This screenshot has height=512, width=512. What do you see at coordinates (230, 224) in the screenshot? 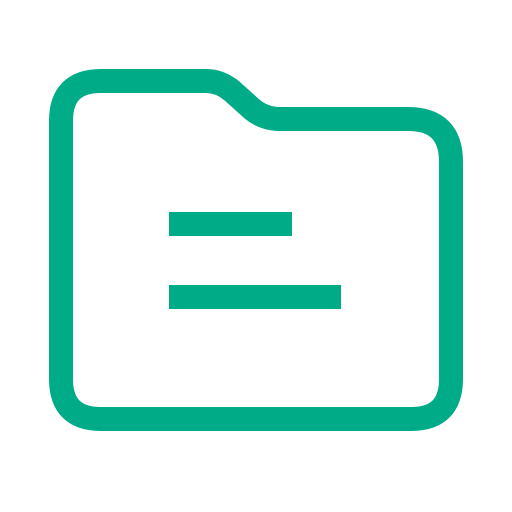
I see `short-text-line` at bounding box center [230, 224].